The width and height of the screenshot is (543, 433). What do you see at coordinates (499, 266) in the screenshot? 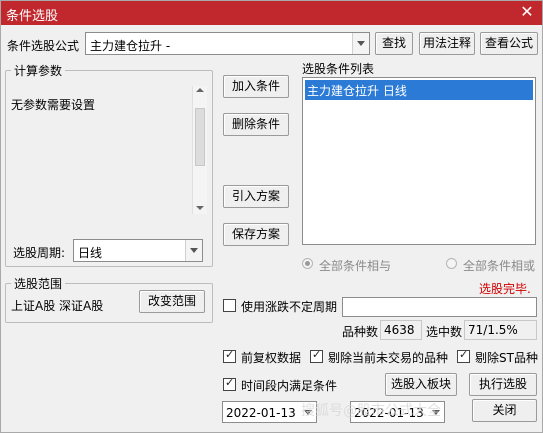
I see `all-or-label: 全部条件相或` at bounding box center [499, 266].